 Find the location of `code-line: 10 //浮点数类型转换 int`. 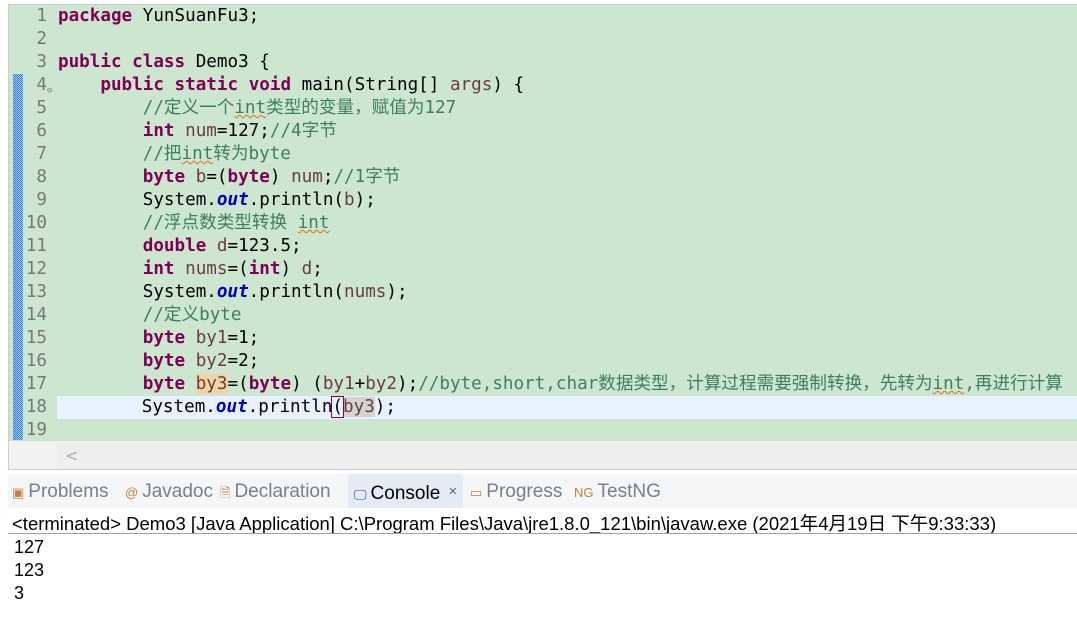

code-line: 10 //浮点数类型转换 int is located at coordinates (543, 223).